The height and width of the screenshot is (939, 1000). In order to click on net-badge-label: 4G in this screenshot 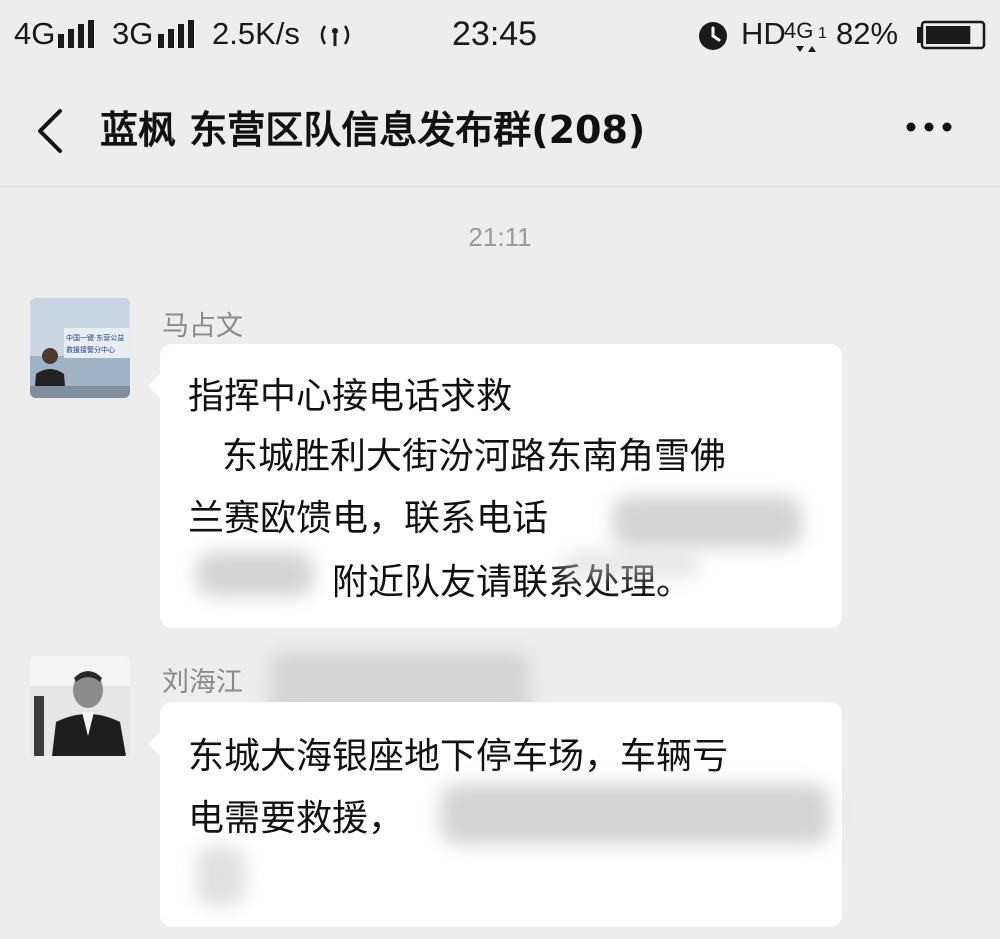, I will do `click(798, 30)`.